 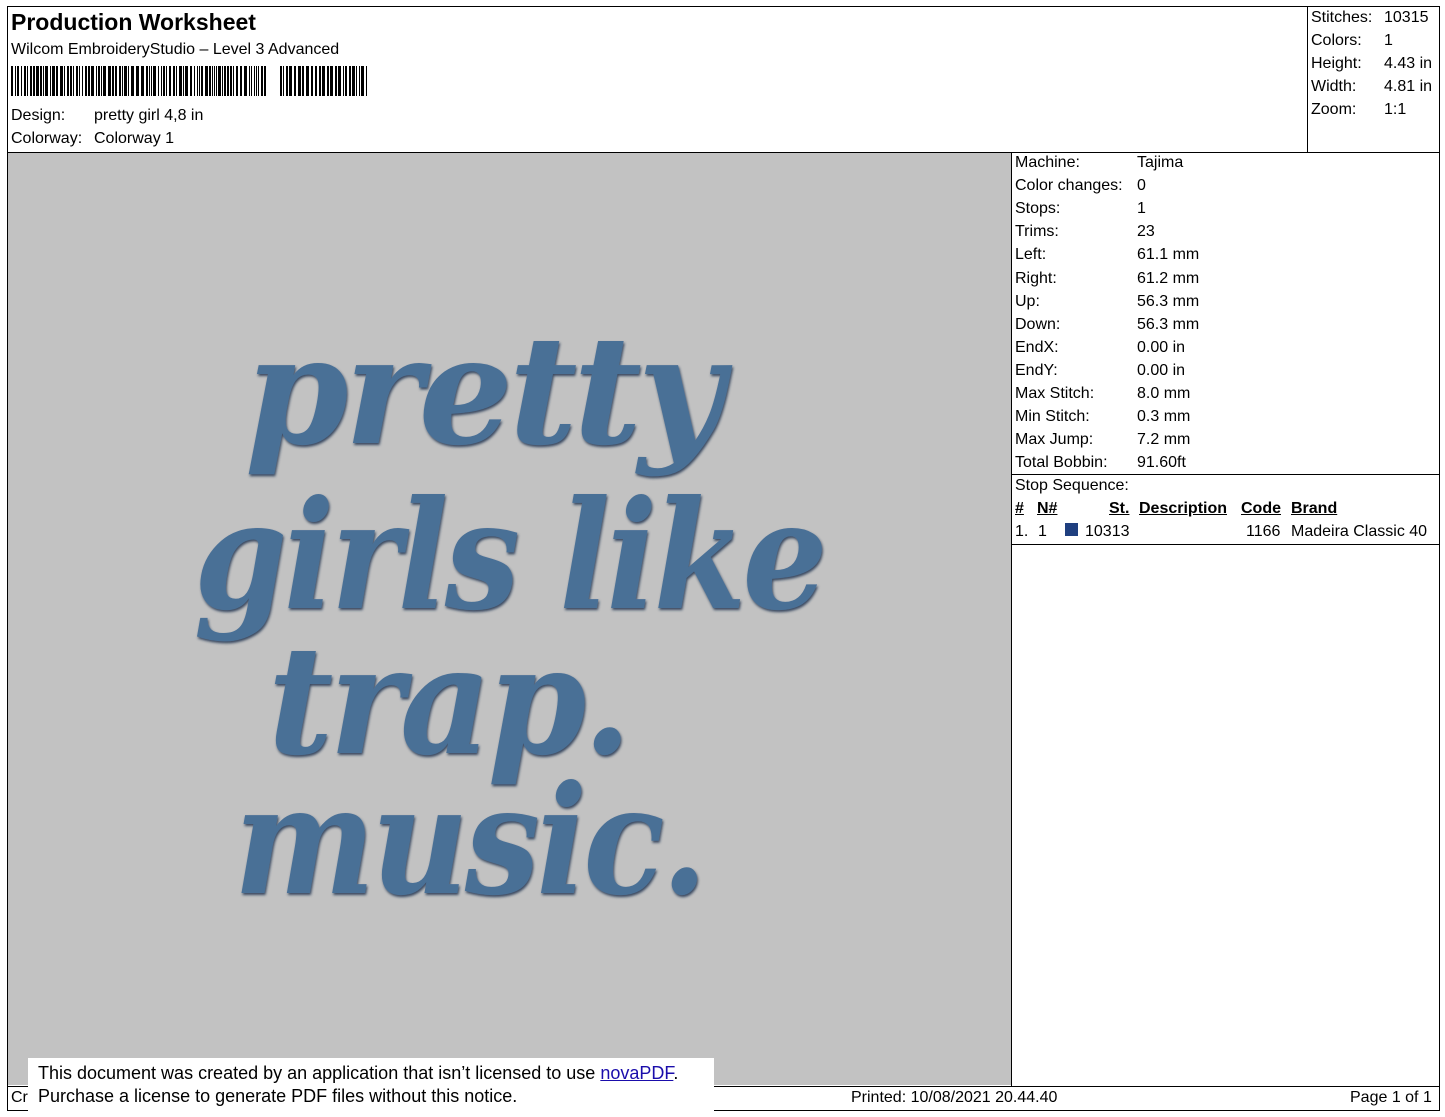 I want to click on machine-info-label: Machine:, so click(x=1047, y=162).